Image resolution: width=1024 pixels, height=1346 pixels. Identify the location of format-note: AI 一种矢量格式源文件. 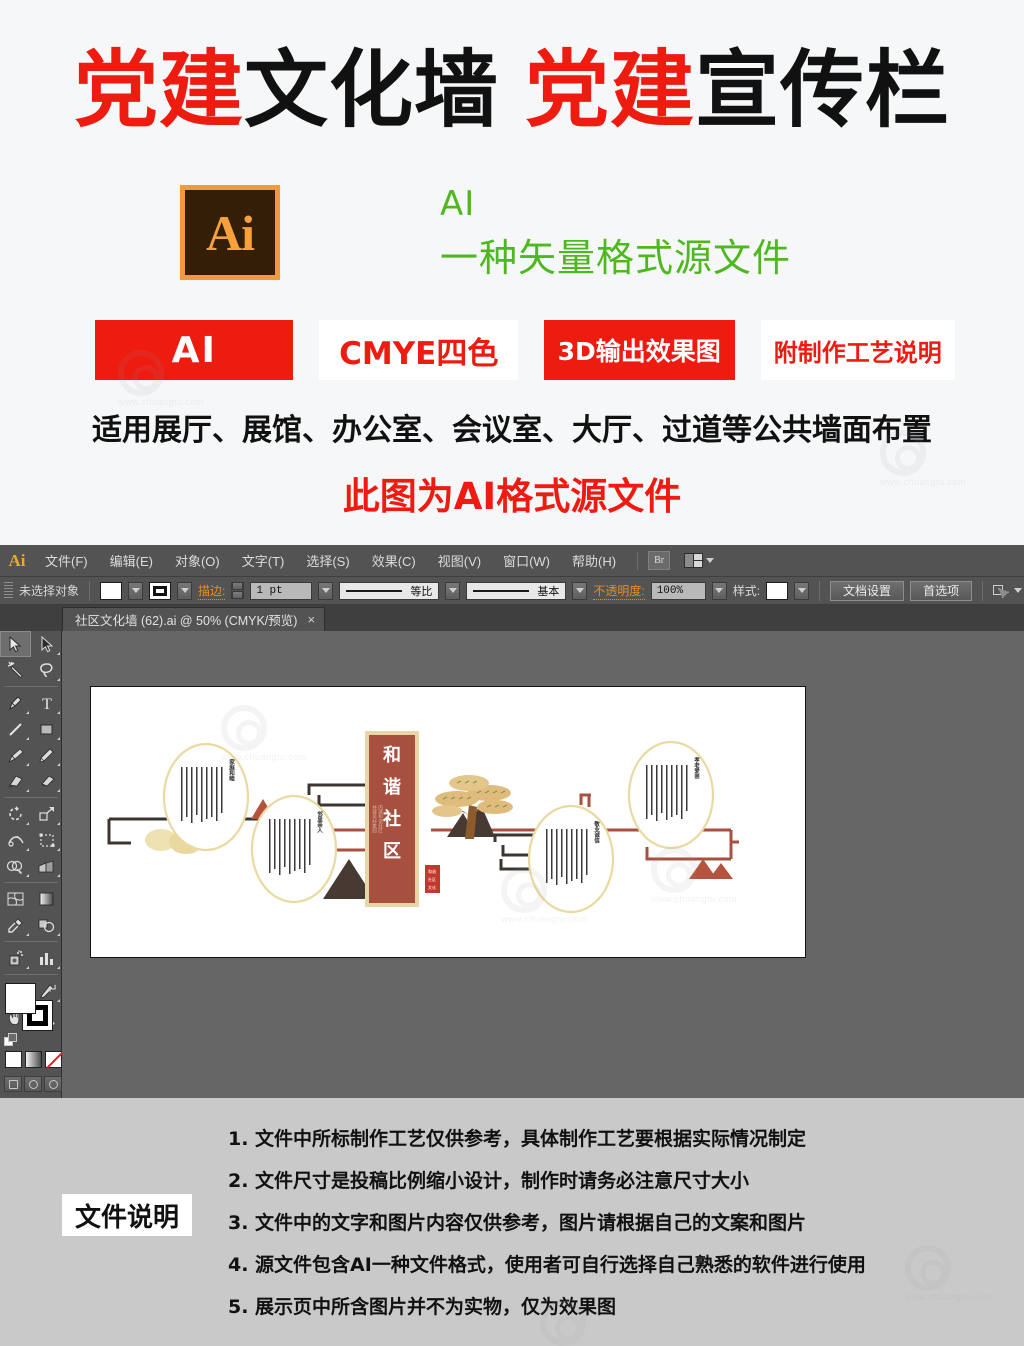
(615, 233).